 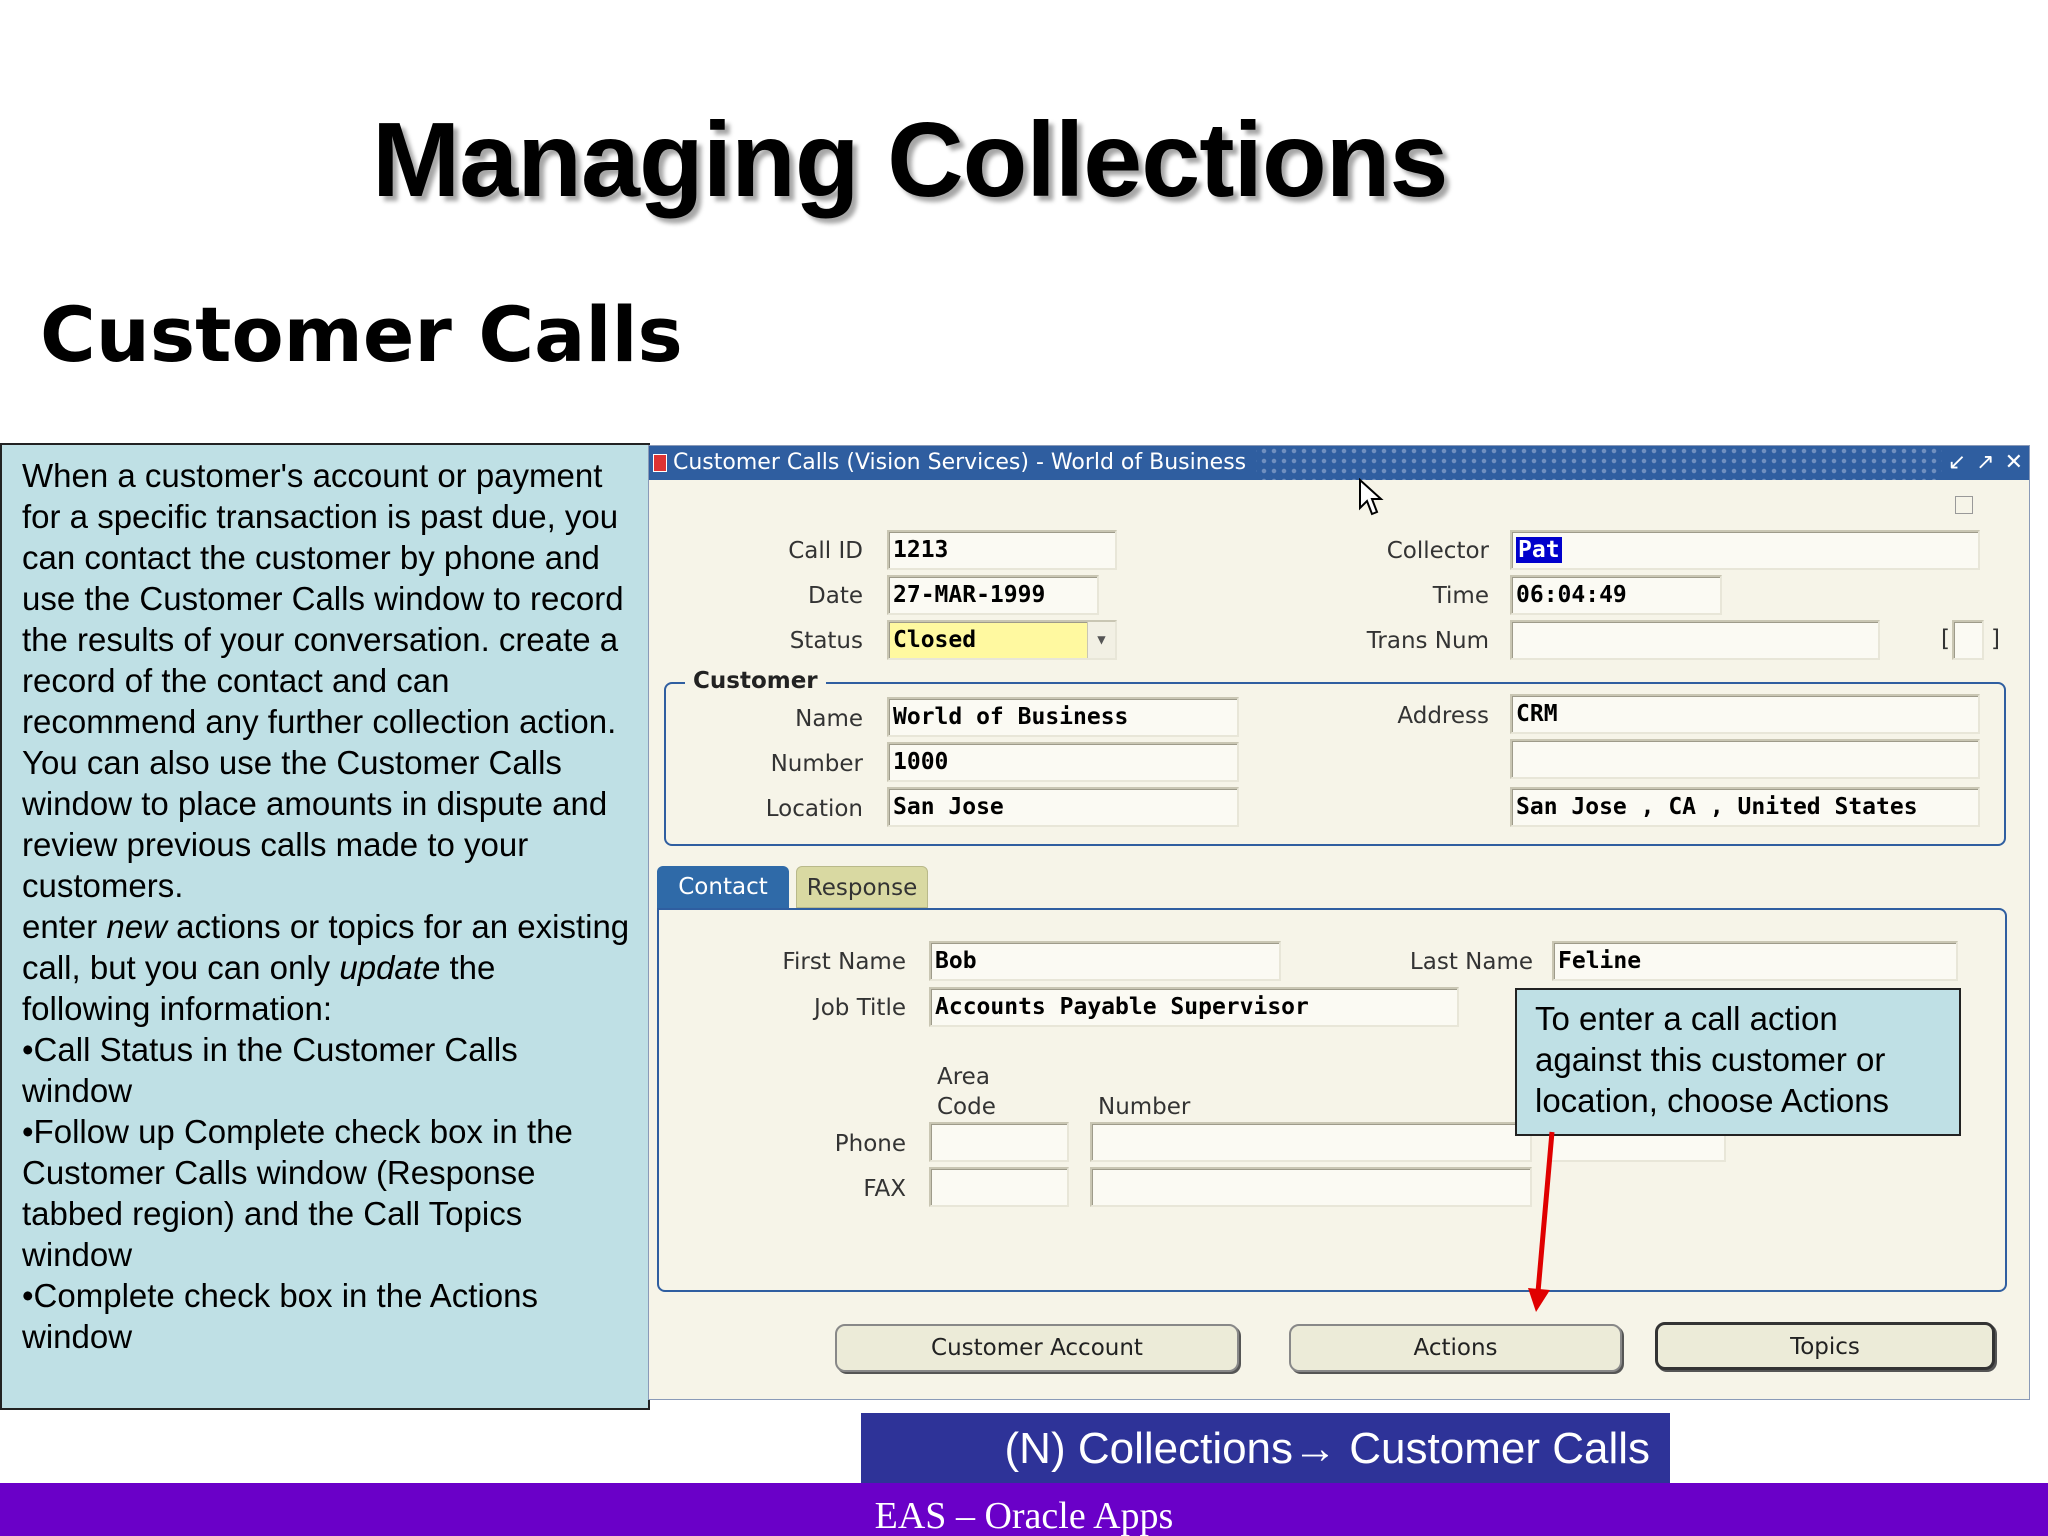 I want to click on phone-label: Phone, so click(x=870, y=1144).